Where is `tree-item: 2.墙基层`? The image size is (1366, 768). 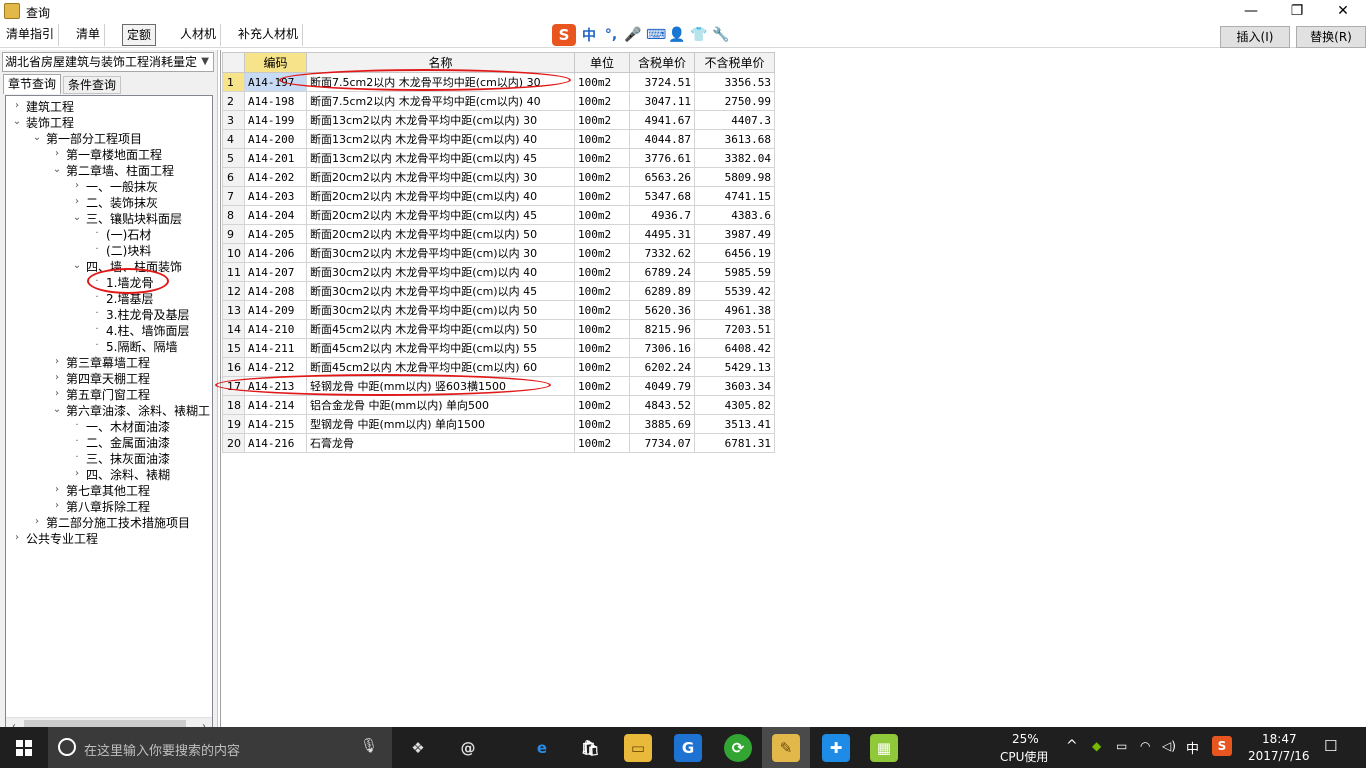
tree-item: 2.墙基层 is located at coordinates (129, 299).